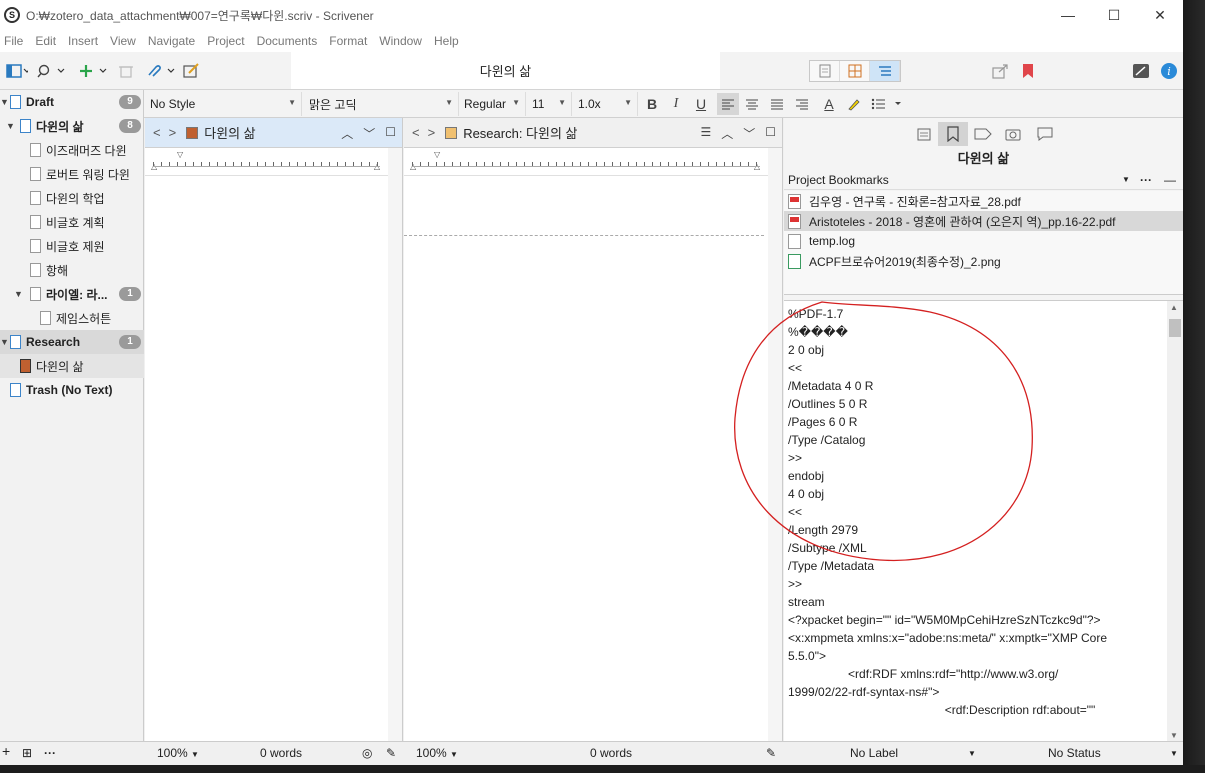  What do you see at coordinates (72, 390) in the screenshot?
I see `binder-item-trash: Trash (No Text)` at bounding box center [72, 390].